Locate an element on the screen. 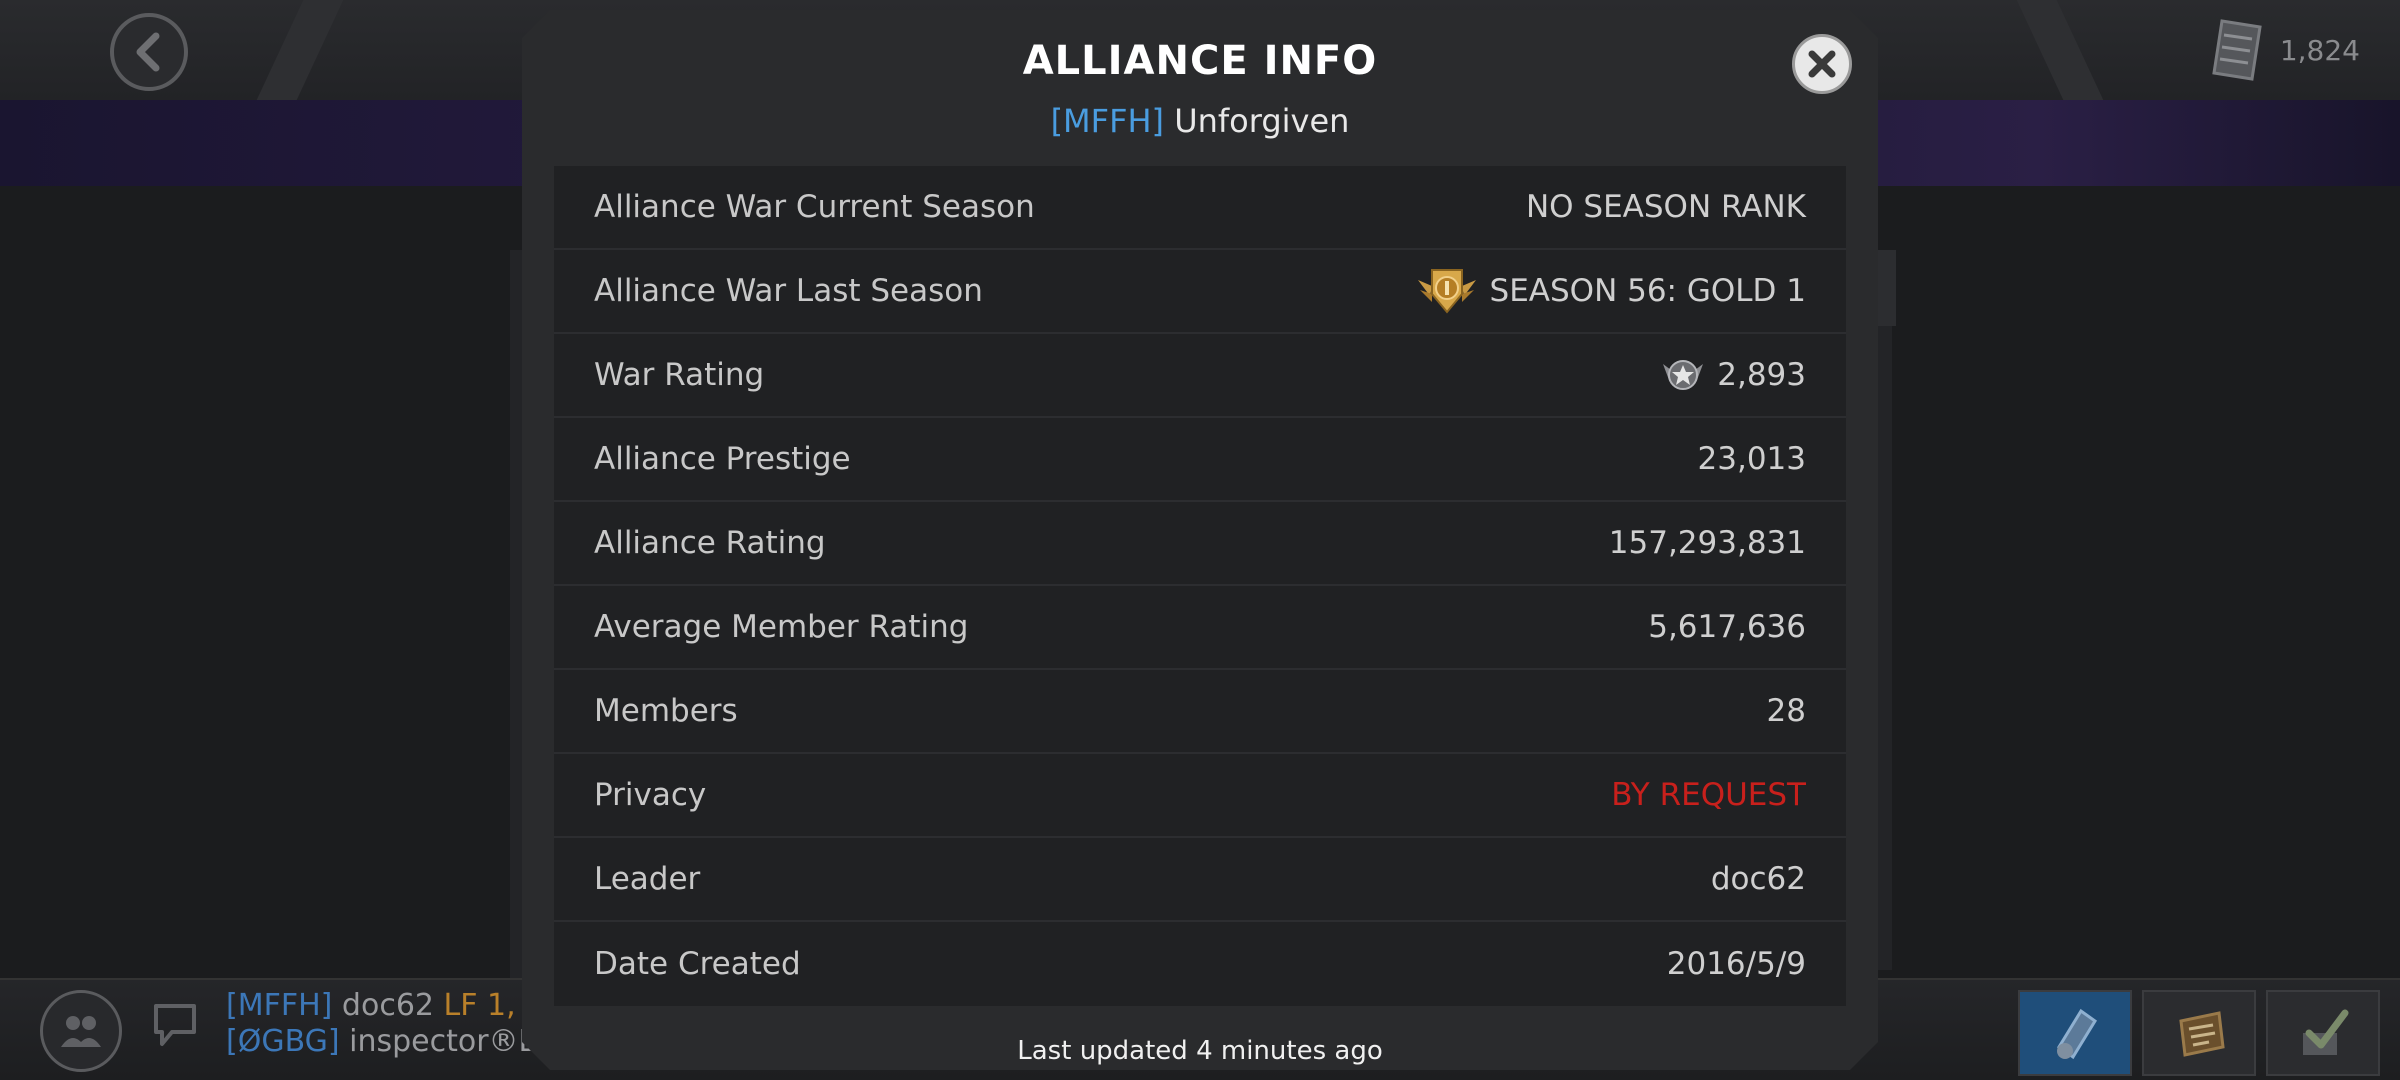 The image size is (2400, 1080). row-label: Alliance Prestige is located at coordinates (722, 459).